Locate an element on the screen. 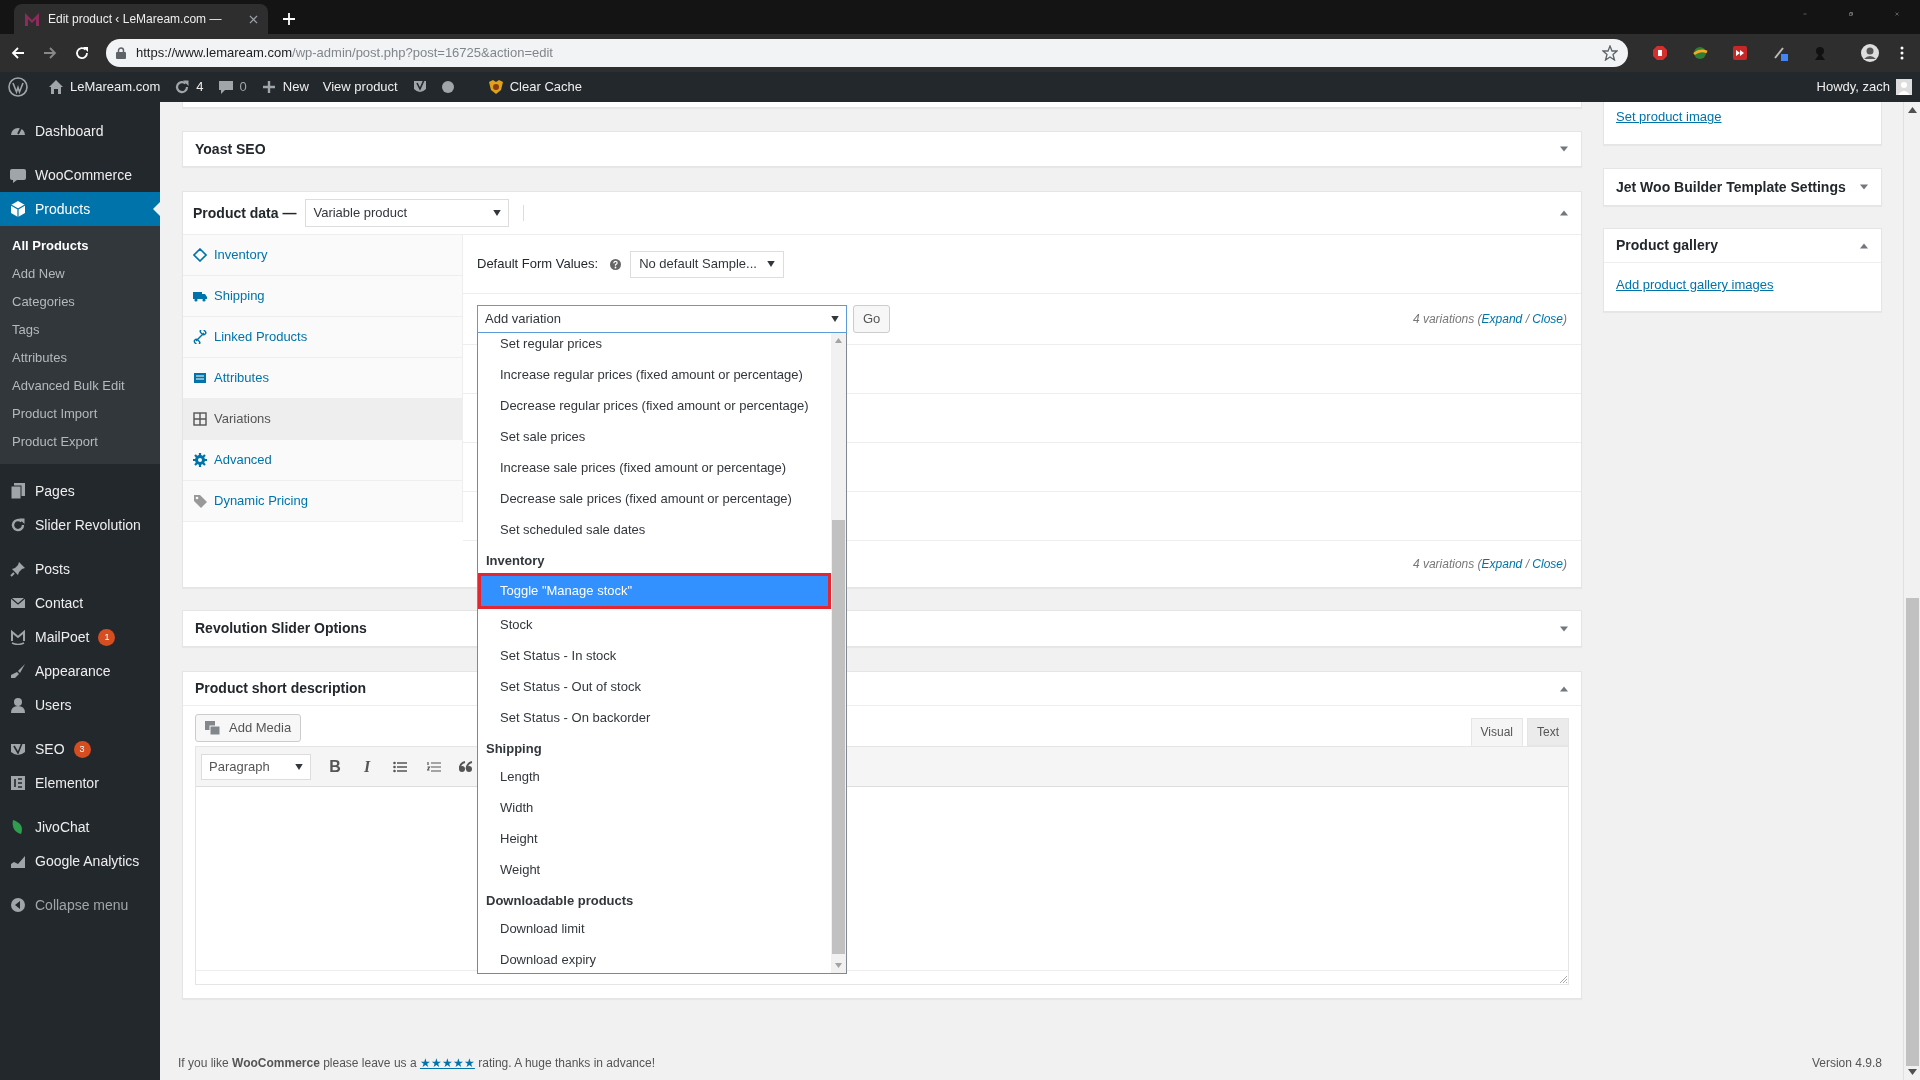  submenu-item: Product Export is located at coordinates (80, 442).